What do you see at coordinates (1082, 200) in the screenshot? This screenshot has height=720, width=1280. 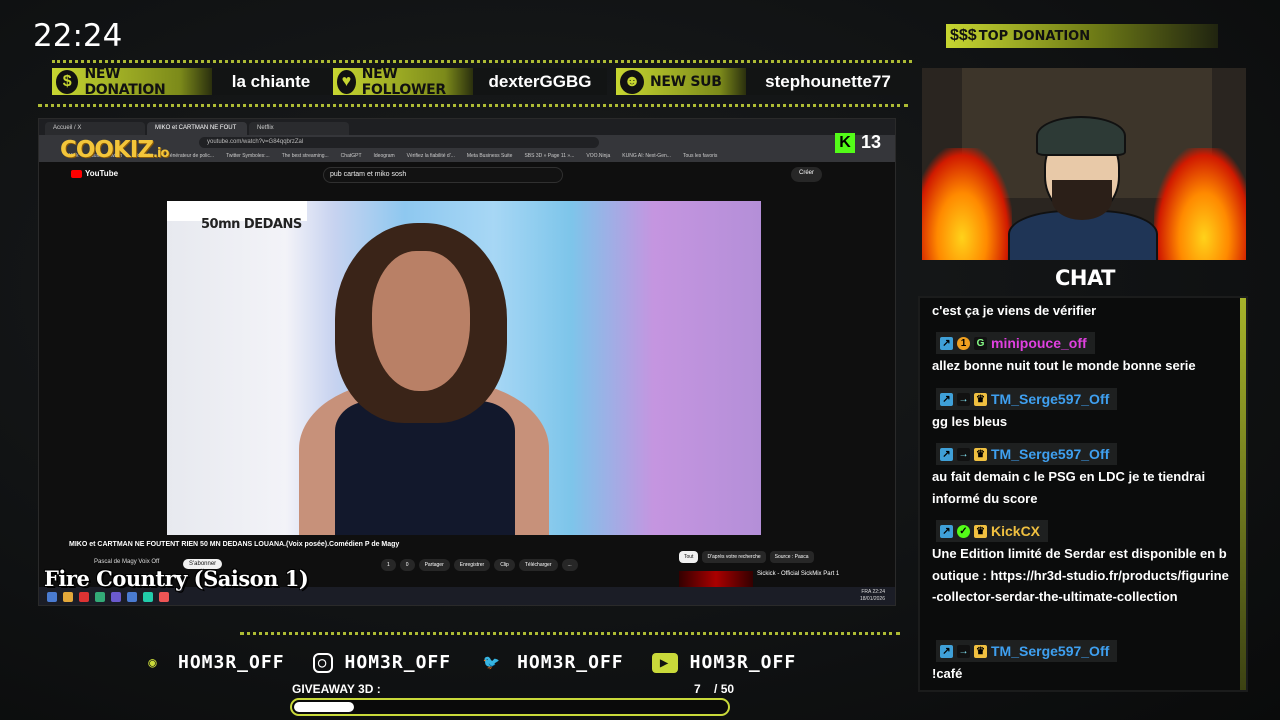 I see `avatar-beard` at bounding box center [1082, 200].